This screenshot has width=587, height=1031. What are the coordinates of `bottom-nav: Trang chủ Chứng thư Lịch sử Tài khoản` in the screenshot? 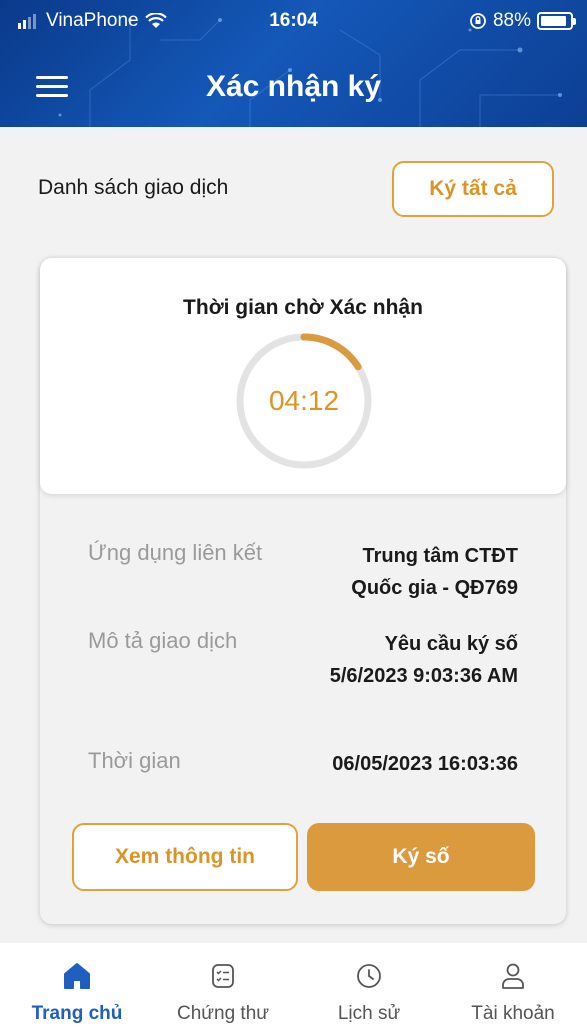 It's located at (293, 987).